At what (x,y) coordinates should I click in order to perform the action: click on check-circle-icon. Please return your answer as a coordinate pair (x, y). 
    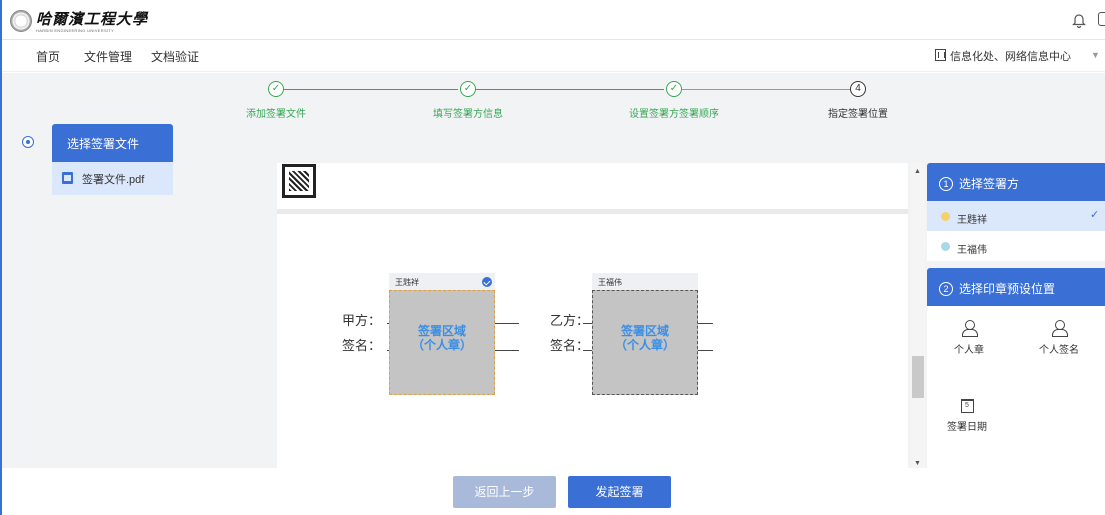
    Looking at the image, I should click on (487, 282).